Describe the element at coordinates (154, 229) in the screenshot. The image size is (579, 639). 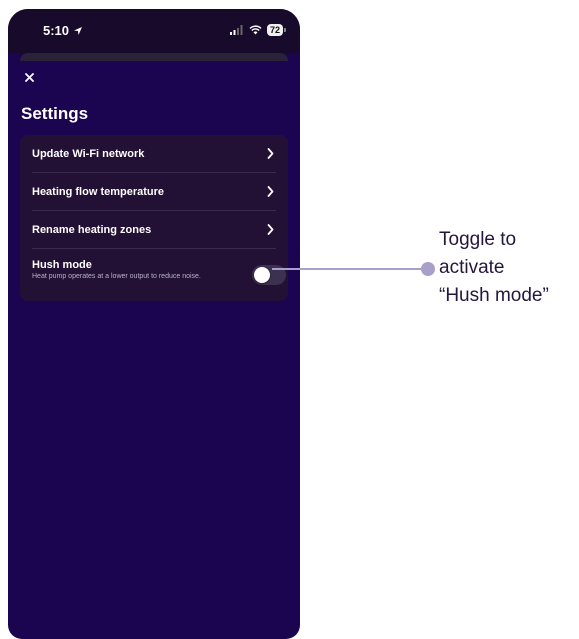
I see `settings-item-rename-zones: Rename heating zones` at that location.